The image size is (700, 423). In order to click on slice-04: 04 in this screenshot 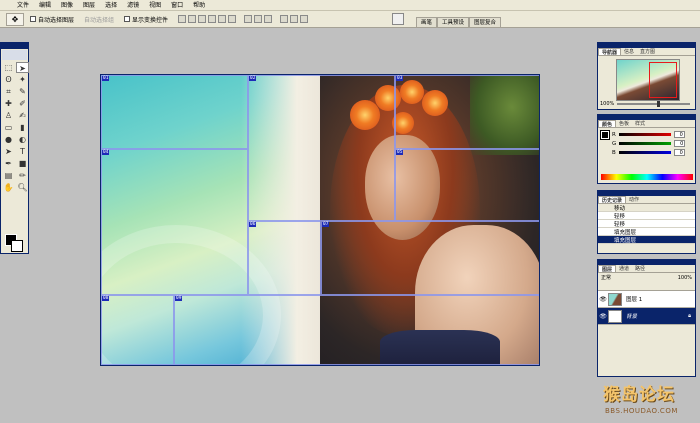, I will do `click(174, 222)`.